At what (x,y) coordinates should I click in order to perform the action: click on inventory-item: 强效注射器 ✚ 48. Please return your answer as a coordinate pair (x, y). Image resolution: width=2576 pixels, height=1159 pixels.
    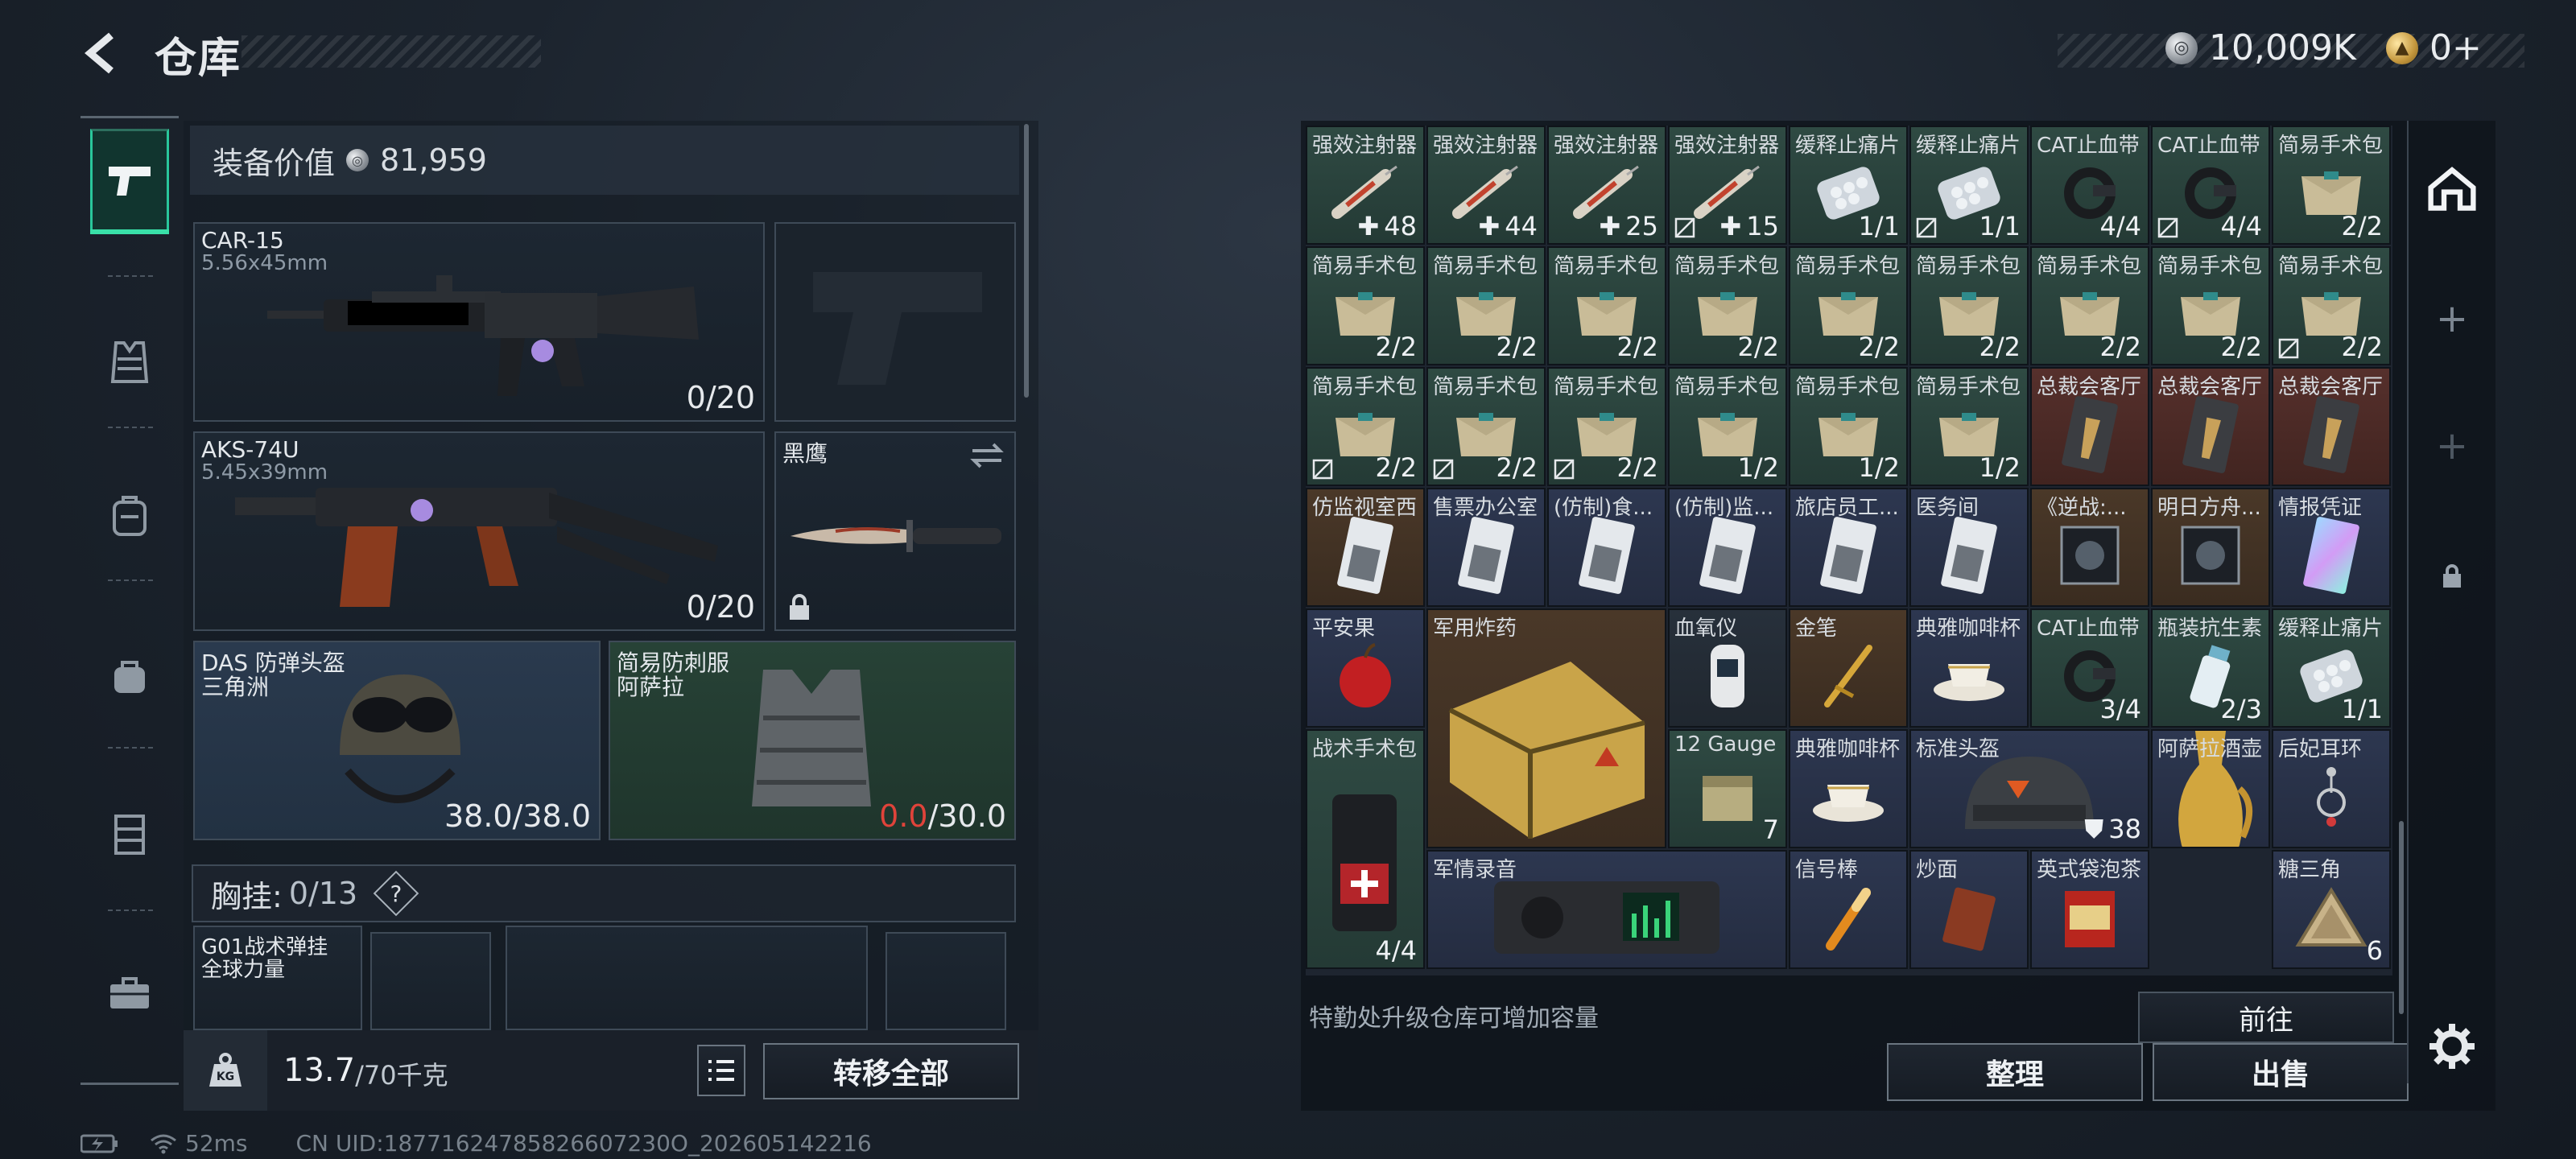
    Looking at the image, I should click on (1365, 185).